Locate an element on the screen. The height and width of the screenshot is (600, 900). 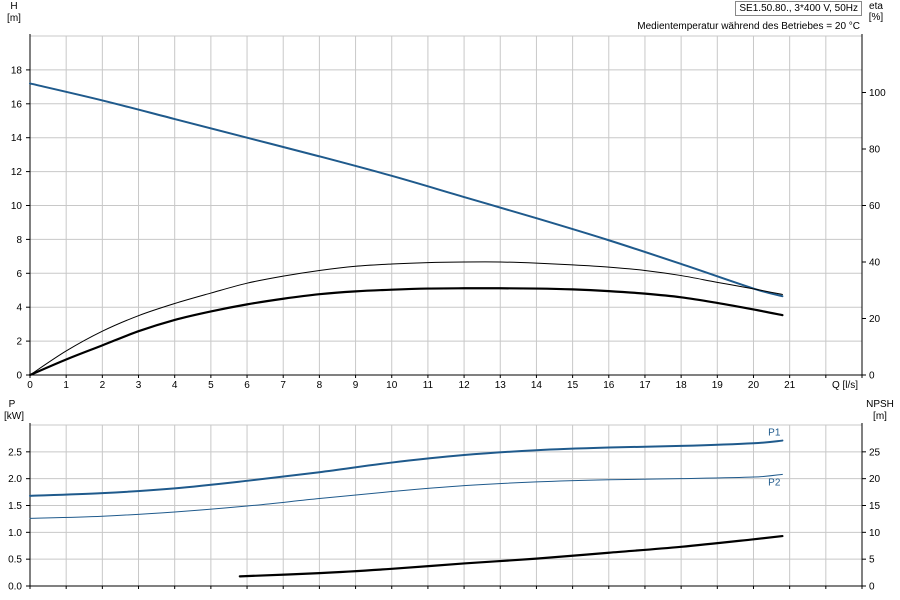
x-tick-label: 1 is located at coordinates (66, 385).